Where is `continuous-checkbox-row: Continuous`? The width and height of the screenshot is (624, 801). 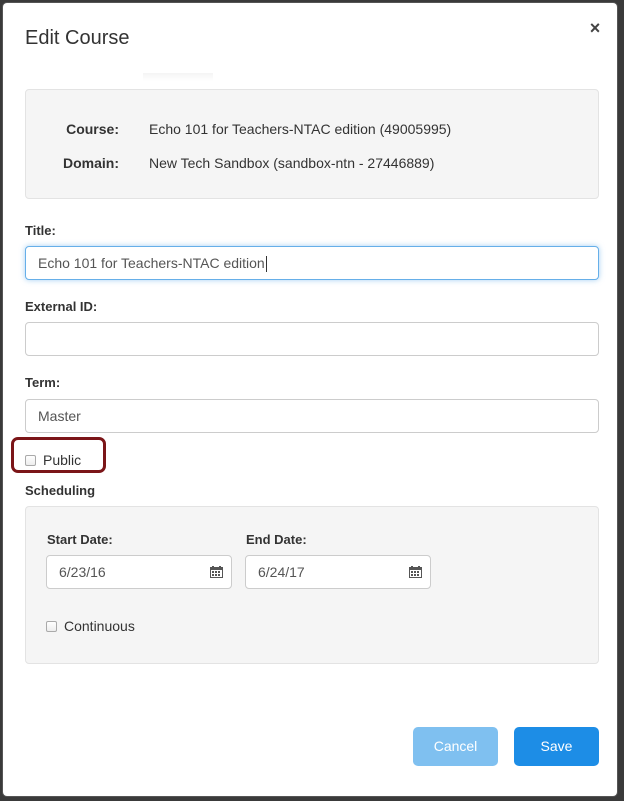
continuous-checkbox-row: Continuous is located at coordinates (90, 625).